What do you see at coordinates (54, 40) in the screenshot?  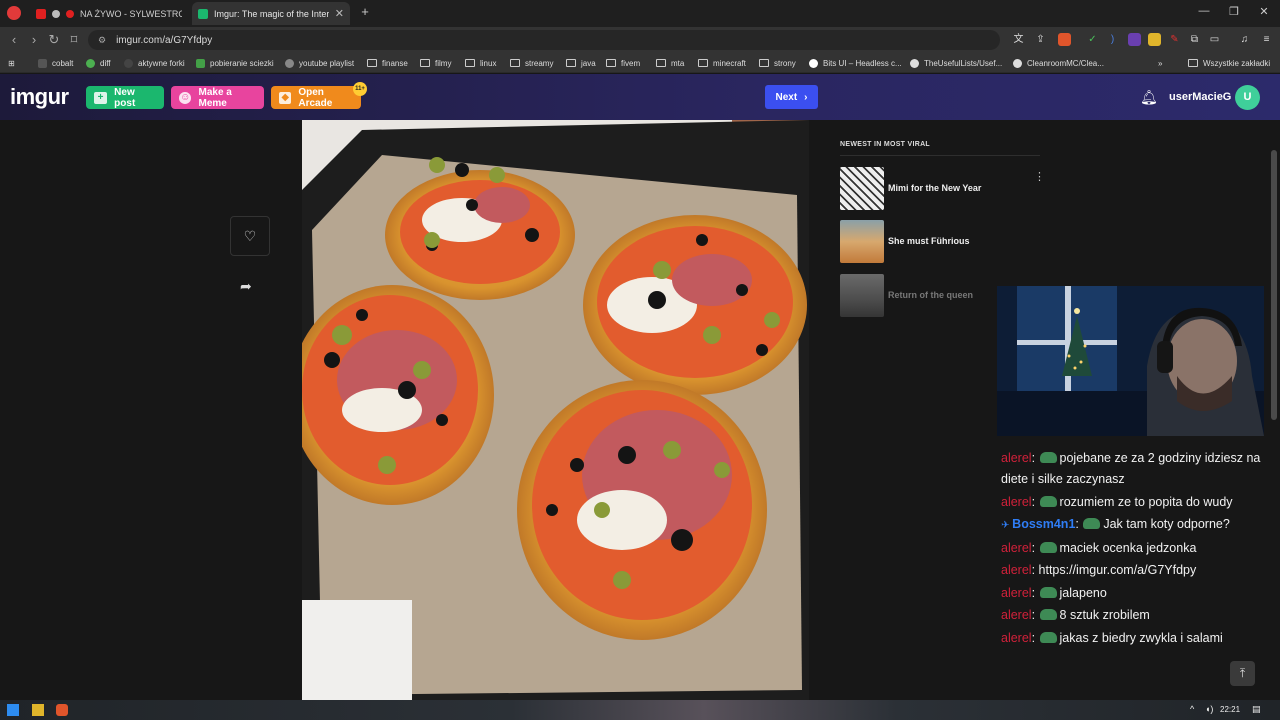 I see `reload-icon: ↻` at bounding box center [54, 40].